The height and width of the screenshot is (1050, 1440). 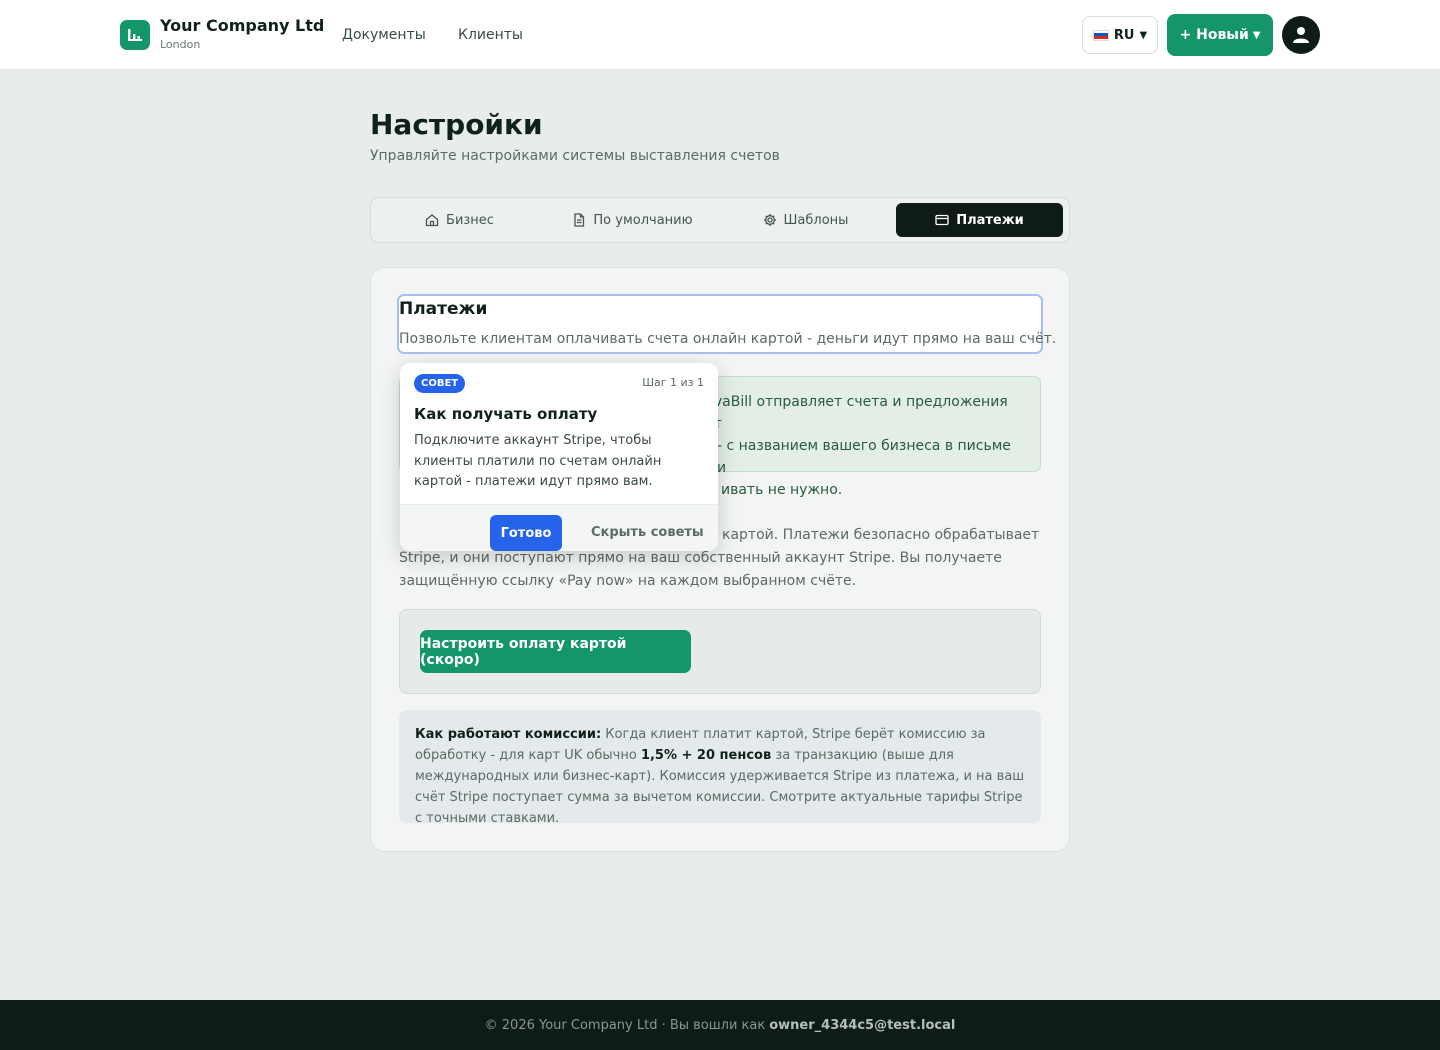 I want to click on company-city: London, so click(x=180, y=44).